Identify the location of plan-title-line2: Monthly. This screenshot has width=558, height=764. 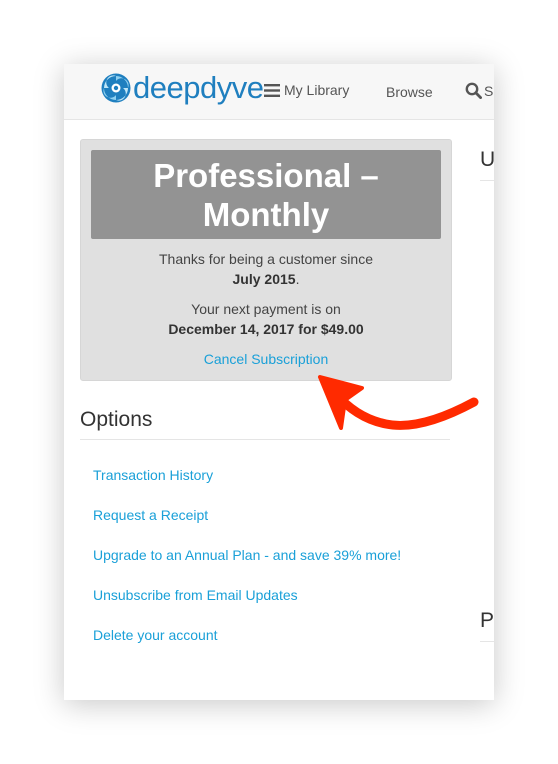
(266, 214).